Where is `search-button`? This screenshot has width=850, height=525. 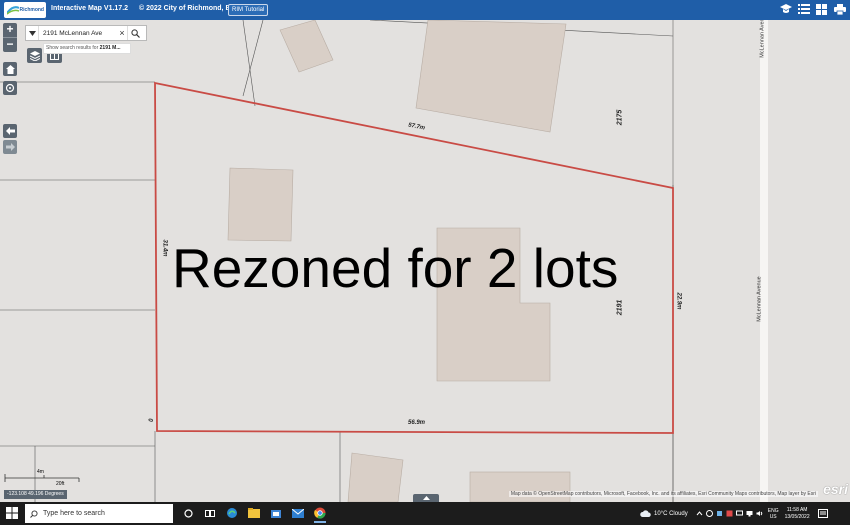 search-button is located at coordinates (134, 33).